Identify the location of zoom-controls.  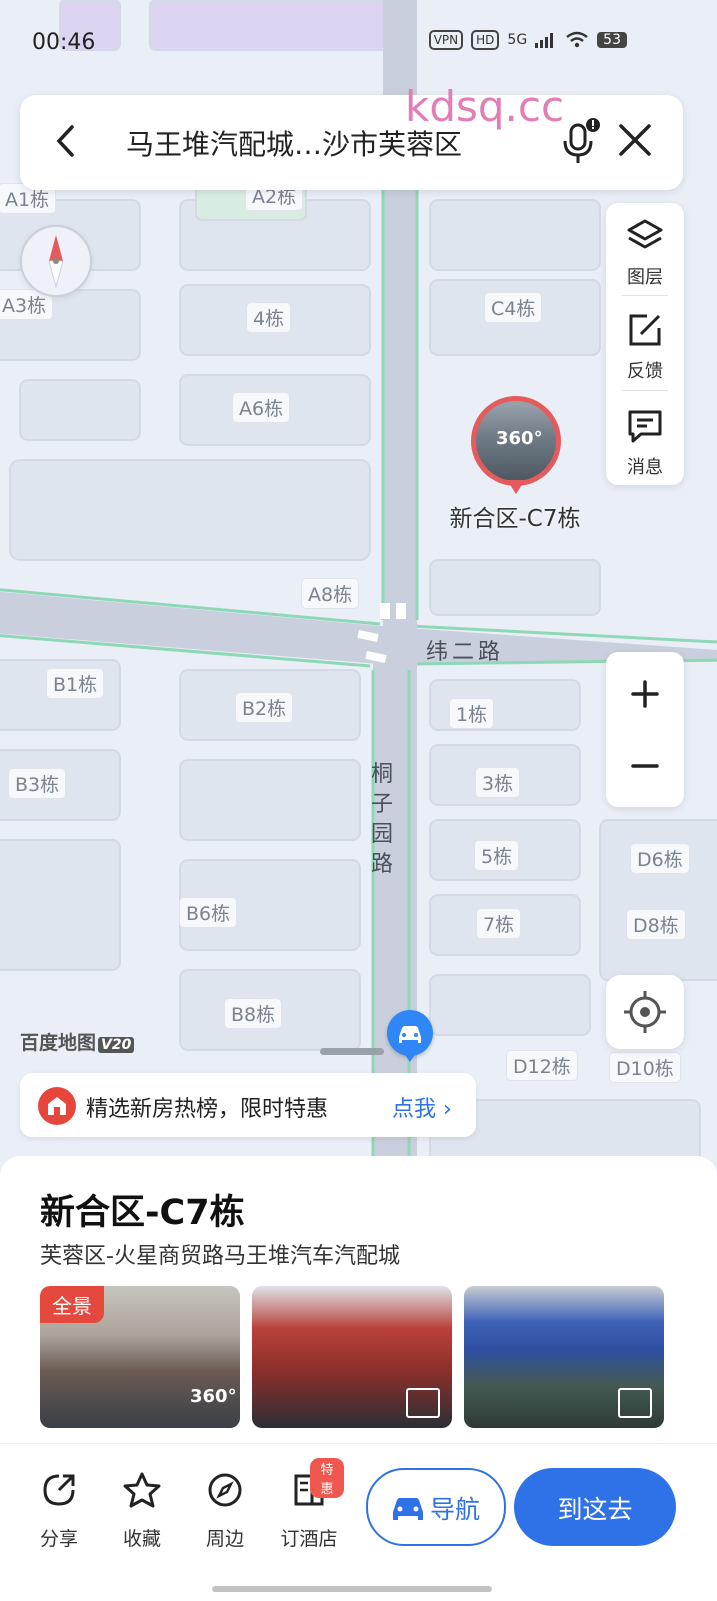
(645, 729).